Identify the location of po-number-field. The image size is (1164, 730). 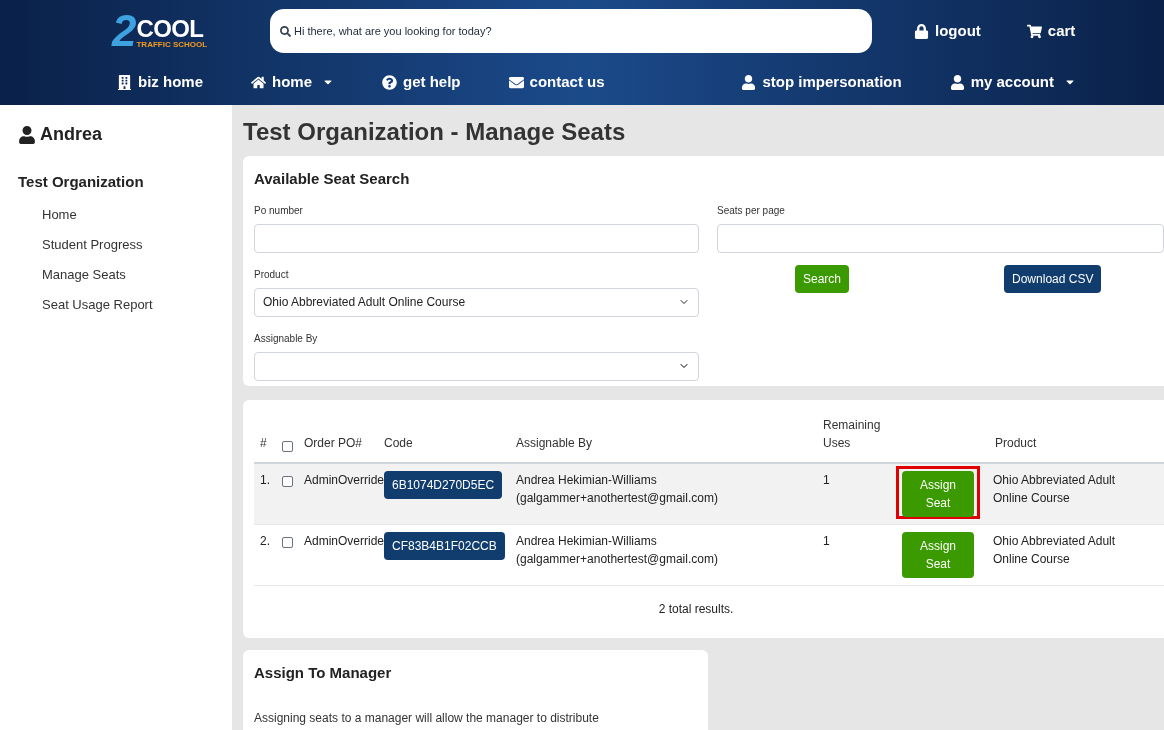
(476, 238).